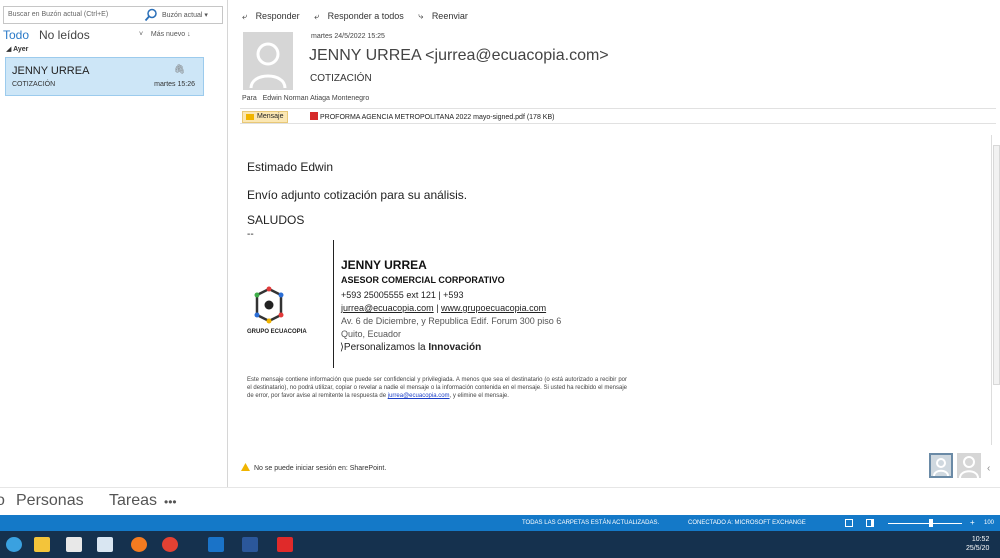 Image resolution: width=1000 pixels, height=558 pixels. What do you see at coordinates (245, 16) in the screenshot?
I see `reply-icon: ⤶` at bounding box center [245, 16].